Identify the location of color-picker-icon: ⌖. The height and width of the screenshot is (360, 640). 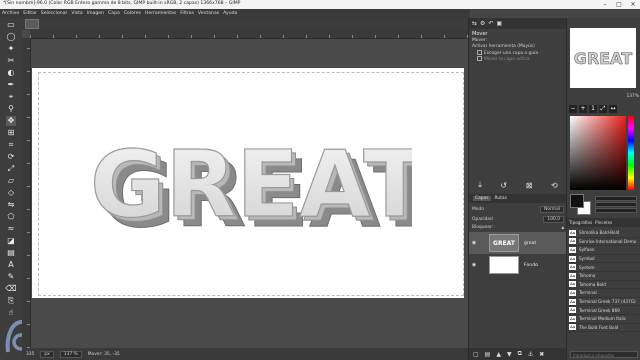
(11, 97).